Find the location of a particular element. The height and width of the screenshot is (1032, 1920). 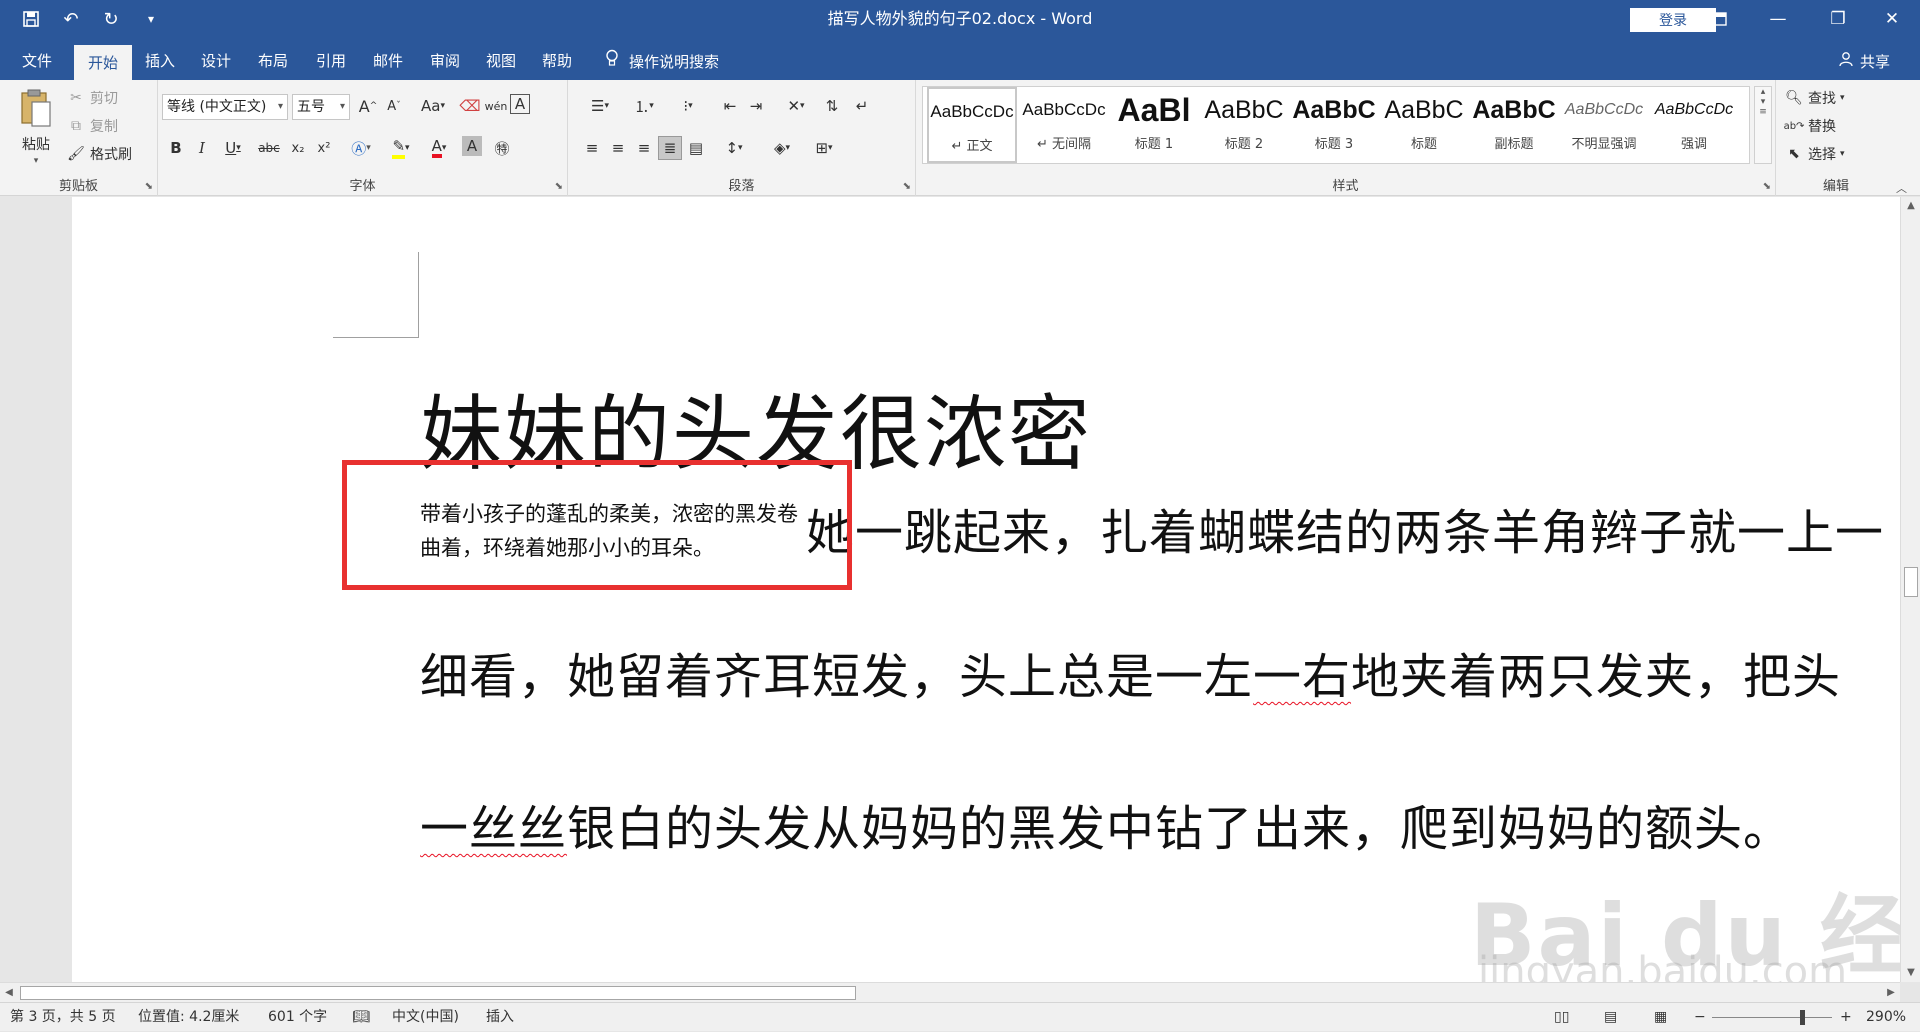

style-title: AaBbC 标题 is located at coordinates (1424, 125).